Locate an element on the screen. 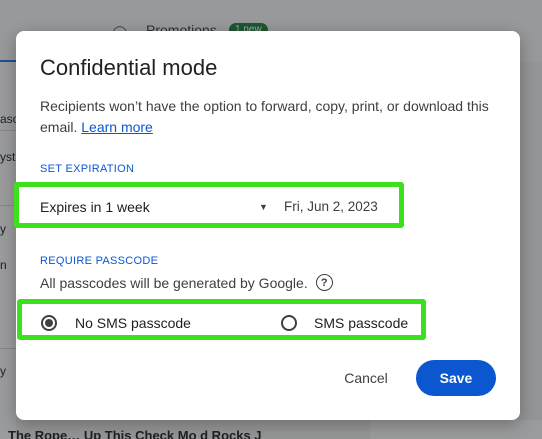 The width and height of the screenshot is (542, 439). dialog-title: Confidential mode is located at coordinates (129, 67).